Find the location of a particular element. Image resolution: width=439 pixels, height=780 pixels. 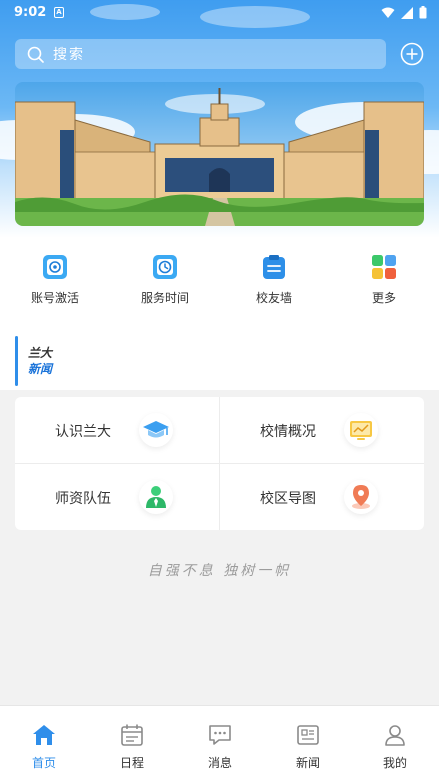

grid-item-label: 认识兰大 is located at coordinates (83, 432).